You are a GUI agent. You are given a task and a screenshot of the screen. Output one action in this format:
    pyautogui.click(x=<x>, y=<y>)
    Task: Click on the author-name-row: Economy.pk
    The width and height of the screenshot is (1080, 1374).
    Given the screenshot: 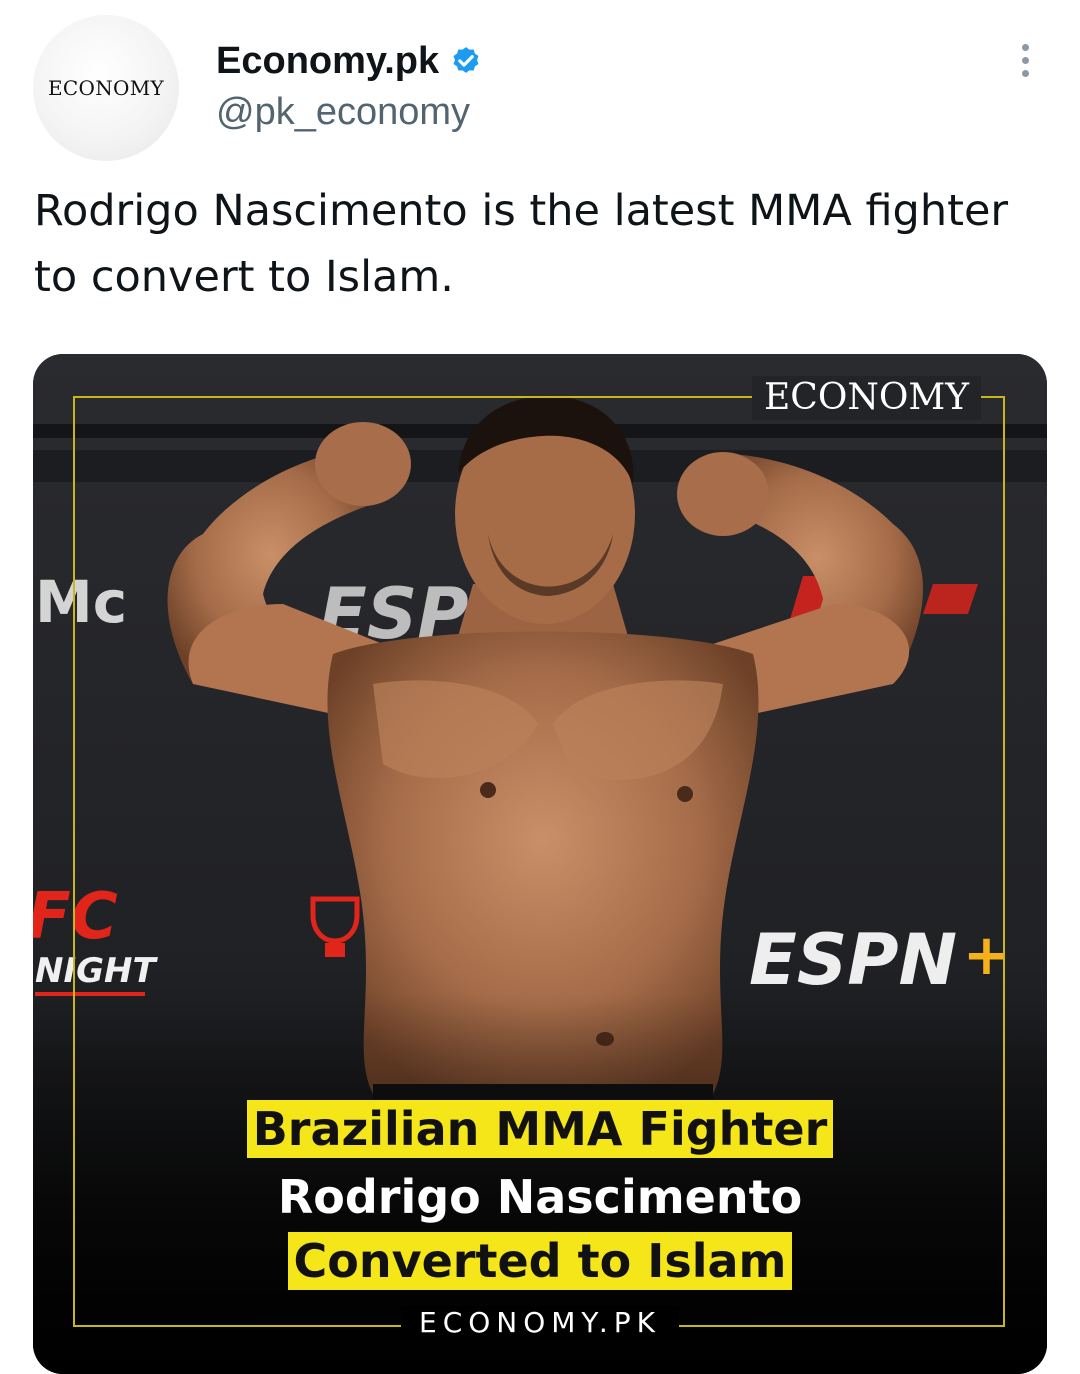 What is the action you would take?
    pyautogui.click(x=349, y=61)
    